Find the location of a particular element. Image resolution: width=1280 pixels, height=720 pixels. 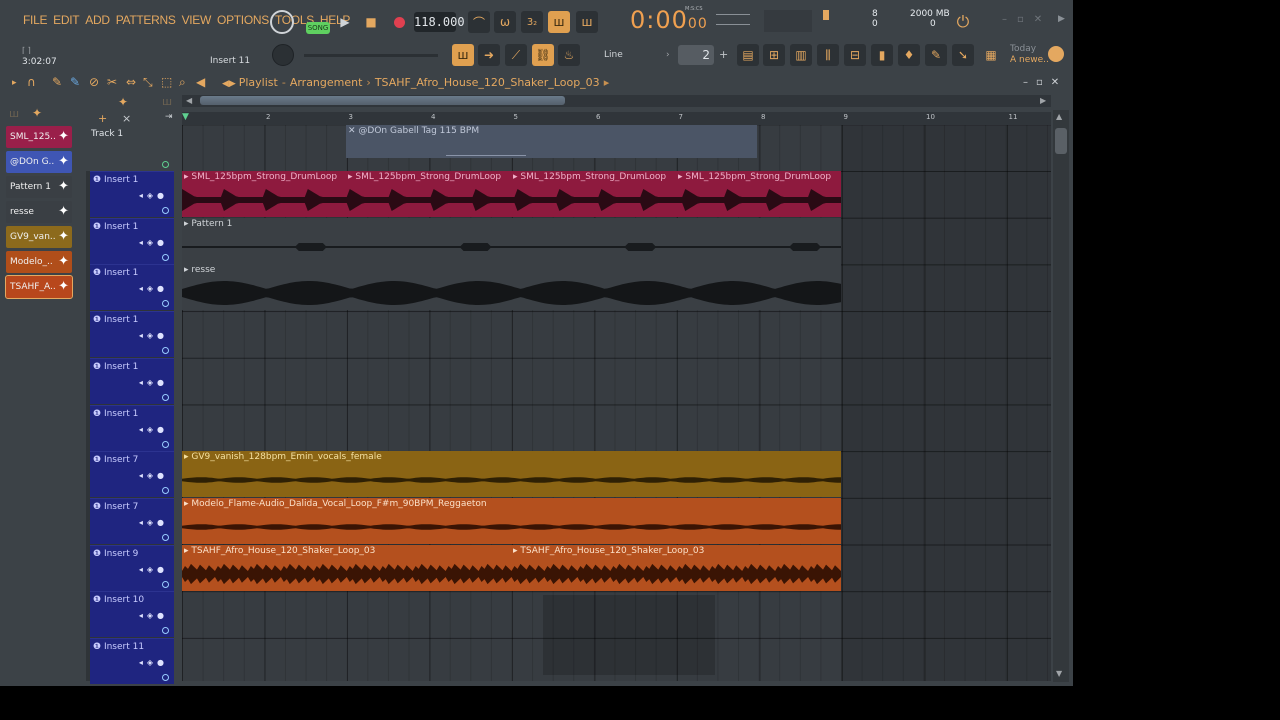

audio-clip: ▸ GV9_vanish_128bpm_Emin_vocals_female is located at coordinates (511, 474).